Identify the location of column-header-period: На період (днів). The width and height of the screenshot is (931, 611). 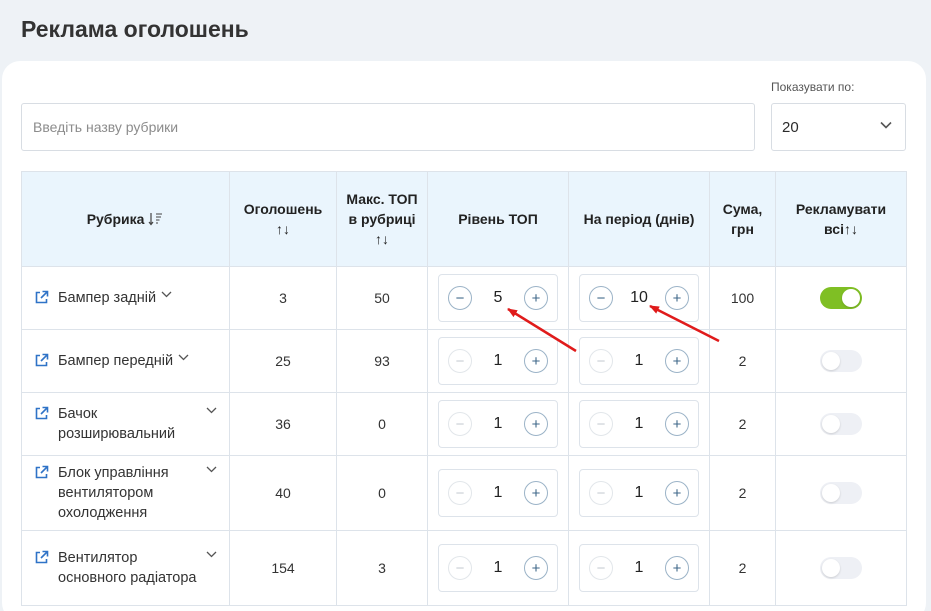
(639, 219).